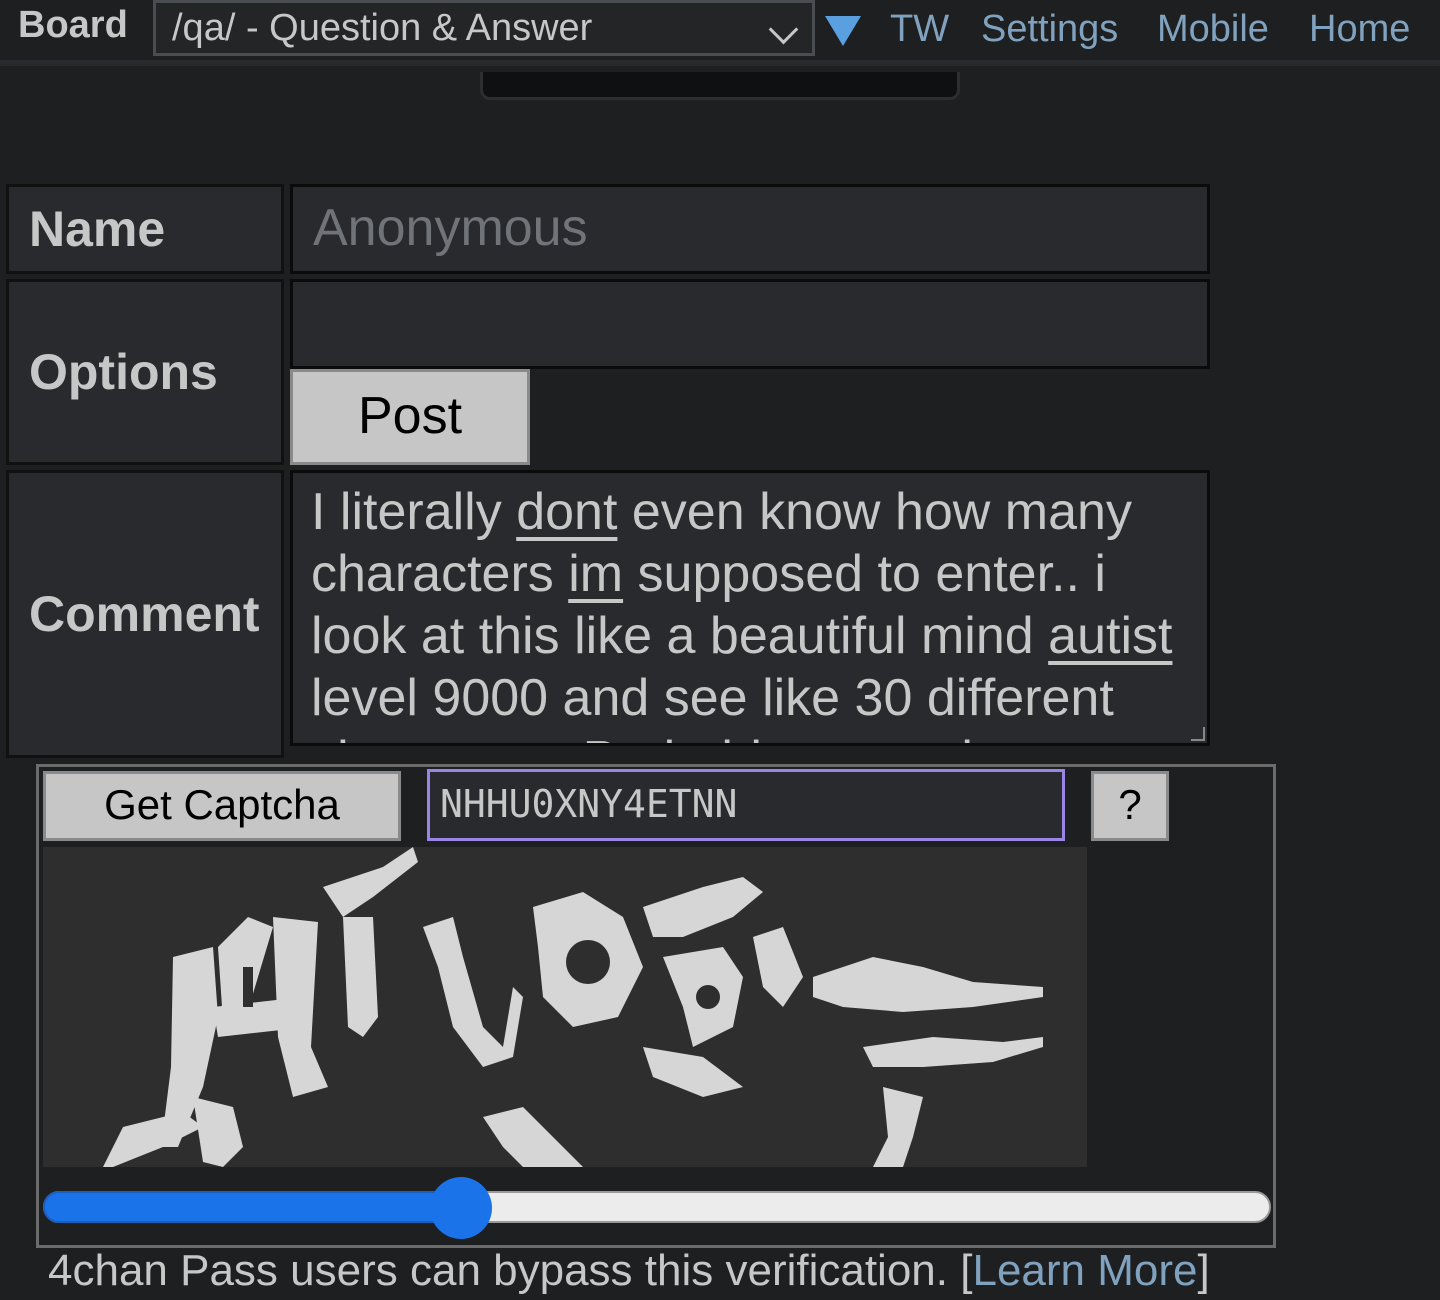 The image size is (1440, 1300). What do you see at coordinates (720, 86) in the screenshot?
I see `collapsed-panel-tab` at bounding box center [720, 86].